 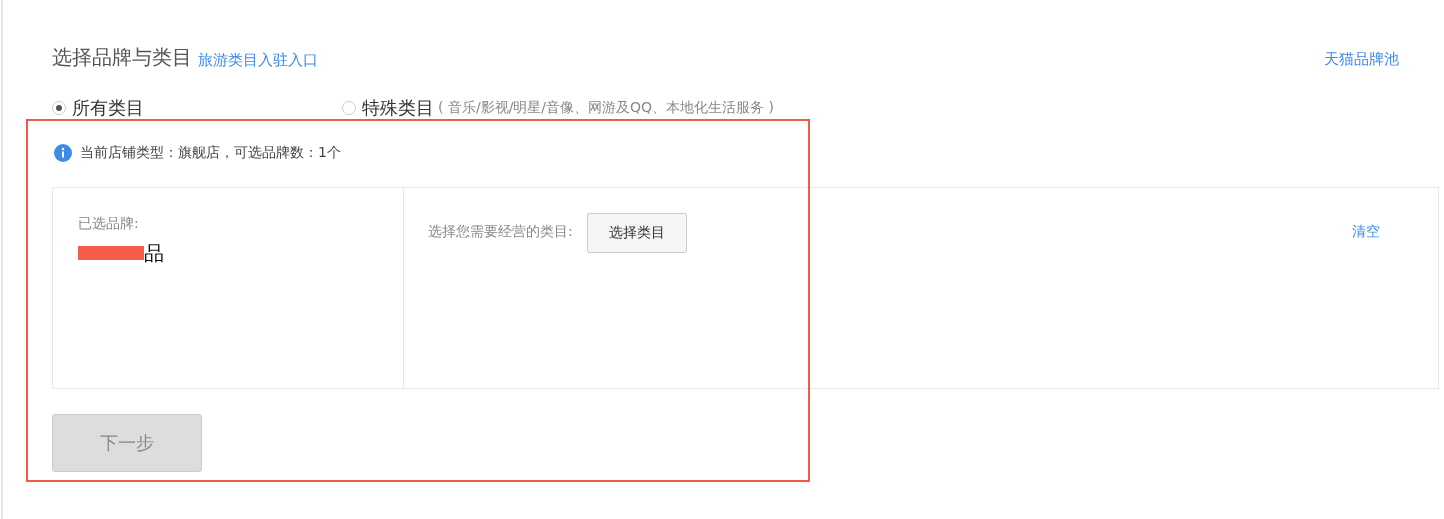 I want to click on radio-label: 所有类目, so click(x=108, y=108).